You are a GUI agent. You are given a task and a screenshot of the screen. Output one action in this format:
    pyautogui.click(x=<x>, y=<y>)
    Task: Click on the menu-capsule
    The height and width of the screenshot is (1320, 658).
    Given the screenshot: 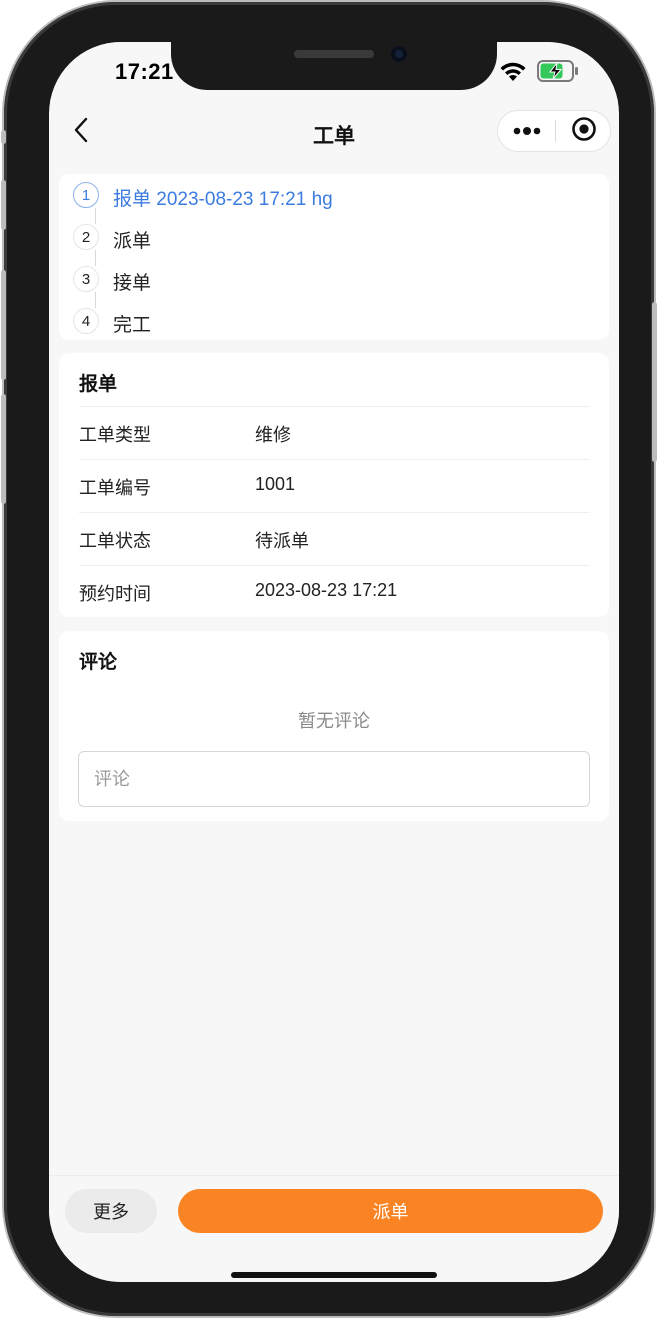 What is the action you would take?
    pyautogui.click(x=554, y=131)
    